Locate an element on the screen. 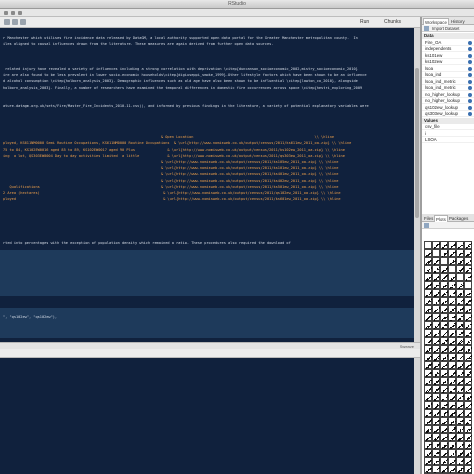 The image size is (474, 474). save-doc-icon is located at coordinates (23, 22).